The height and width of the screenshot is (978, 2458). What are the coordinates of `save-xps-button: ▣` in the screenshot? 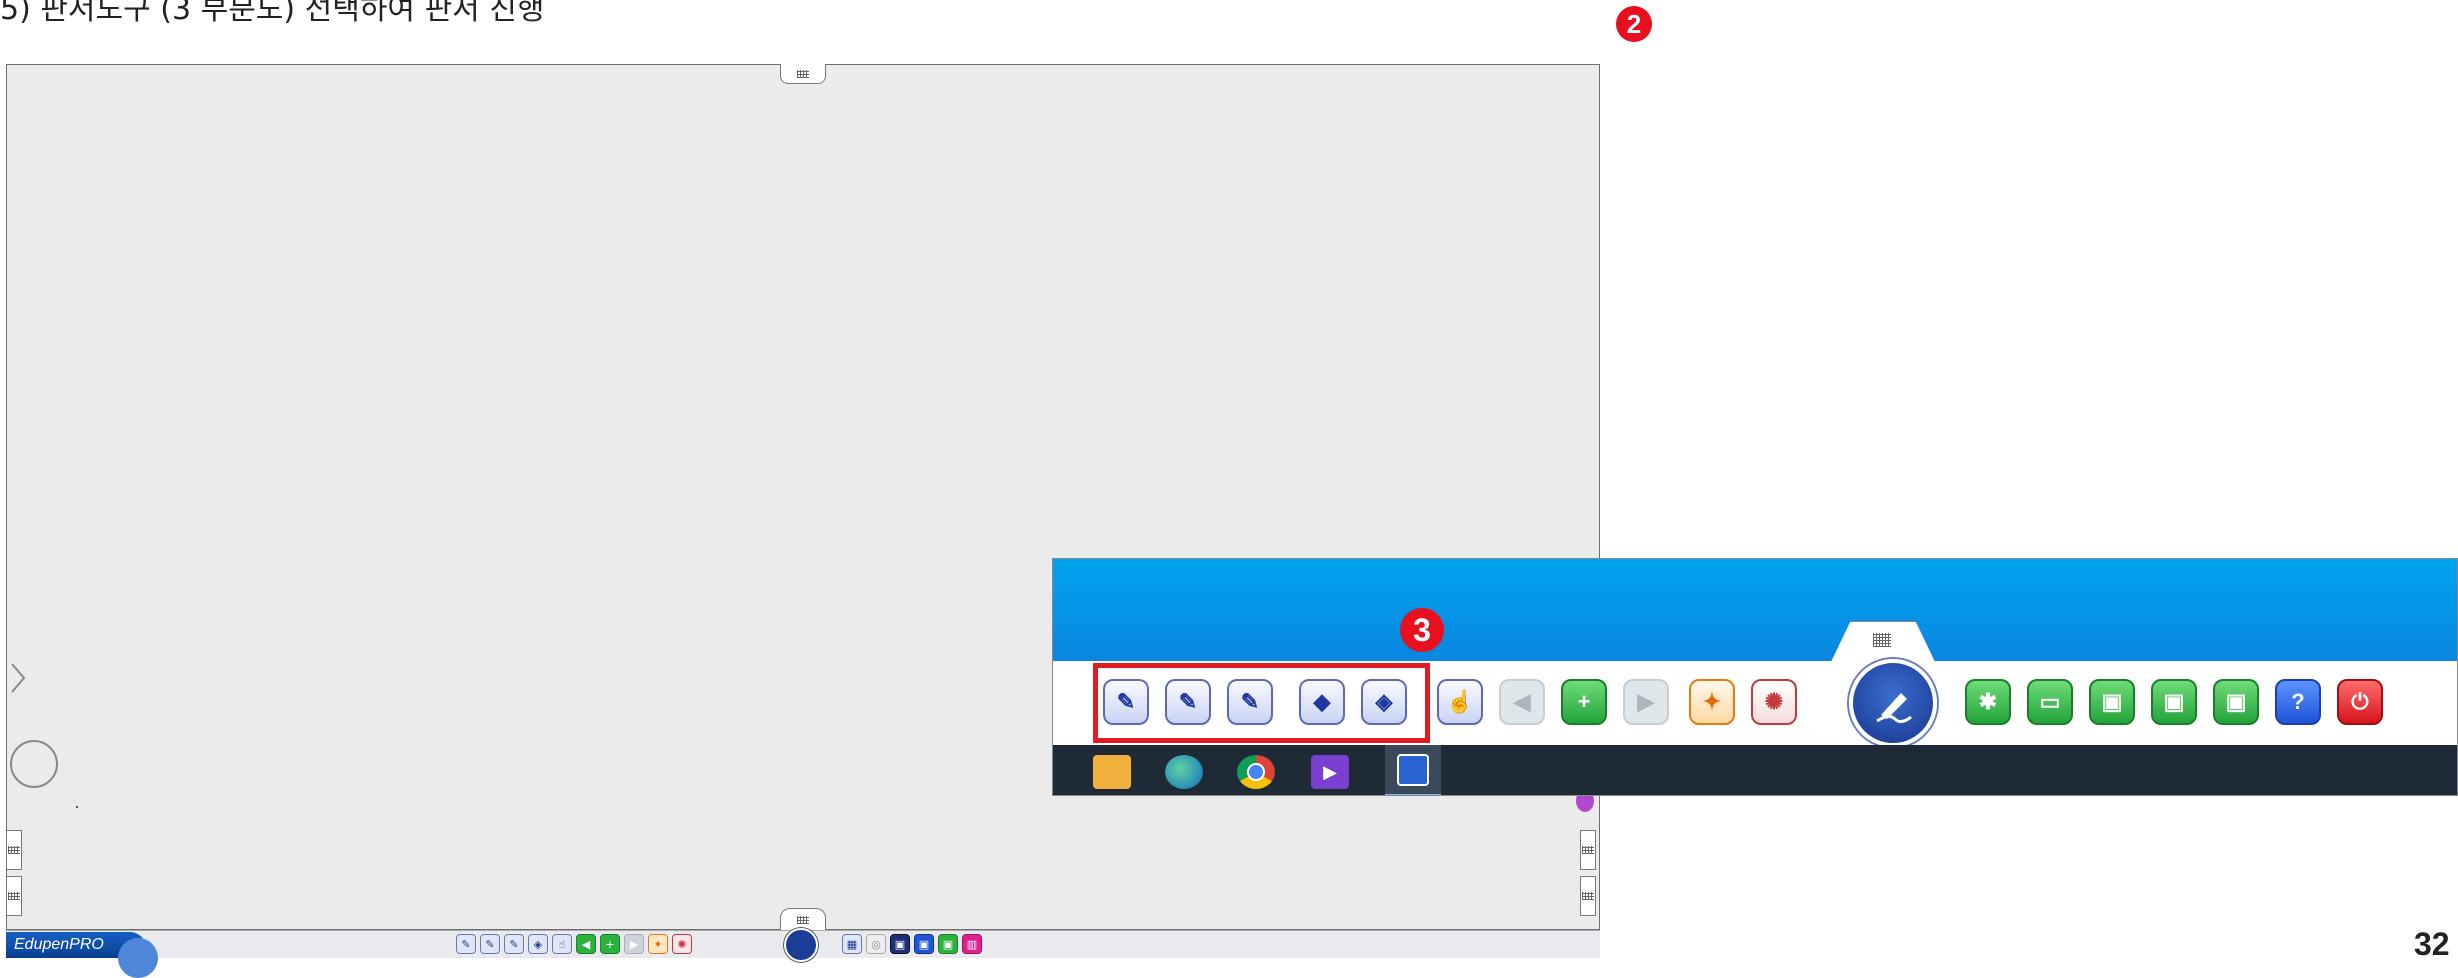 It's located at (2236, 702).